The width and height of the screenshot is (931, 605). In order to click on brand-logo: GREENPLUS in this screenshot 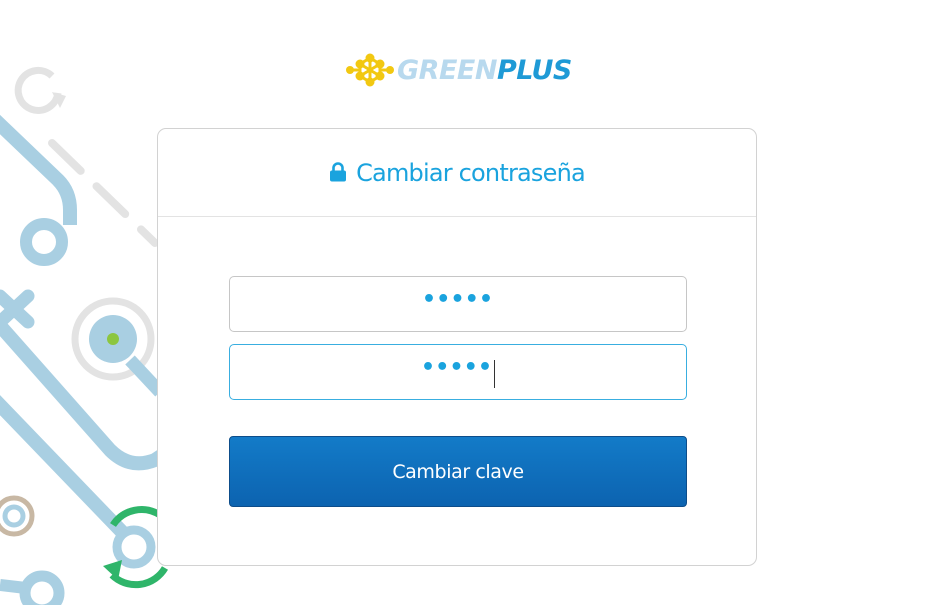, I will do `click(459, 71)`.